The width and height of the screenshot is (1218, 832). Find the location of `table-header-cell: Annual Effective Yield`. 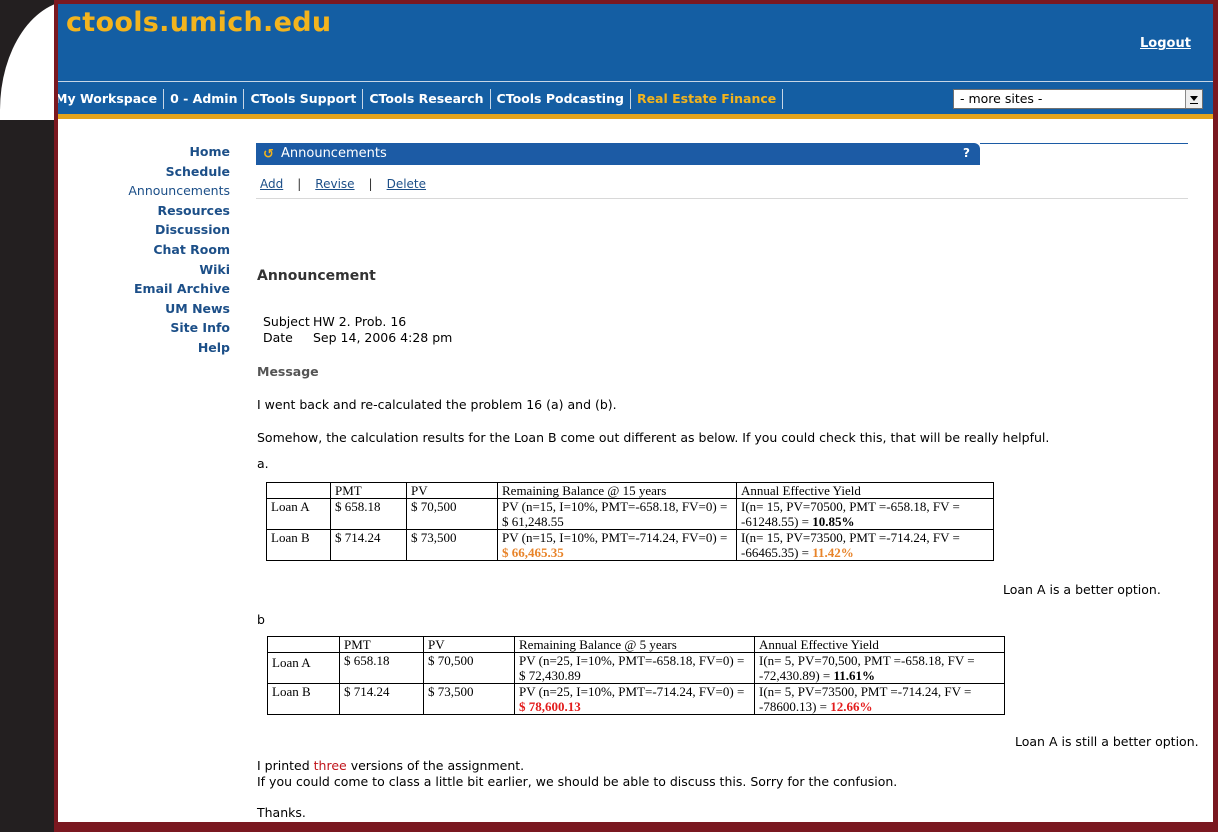

table-header-cell: Annual Effective Yield is located at coordinates (865, 490).